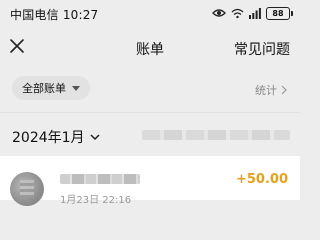  I want to click on record-name-redacted, so click(100, 179).